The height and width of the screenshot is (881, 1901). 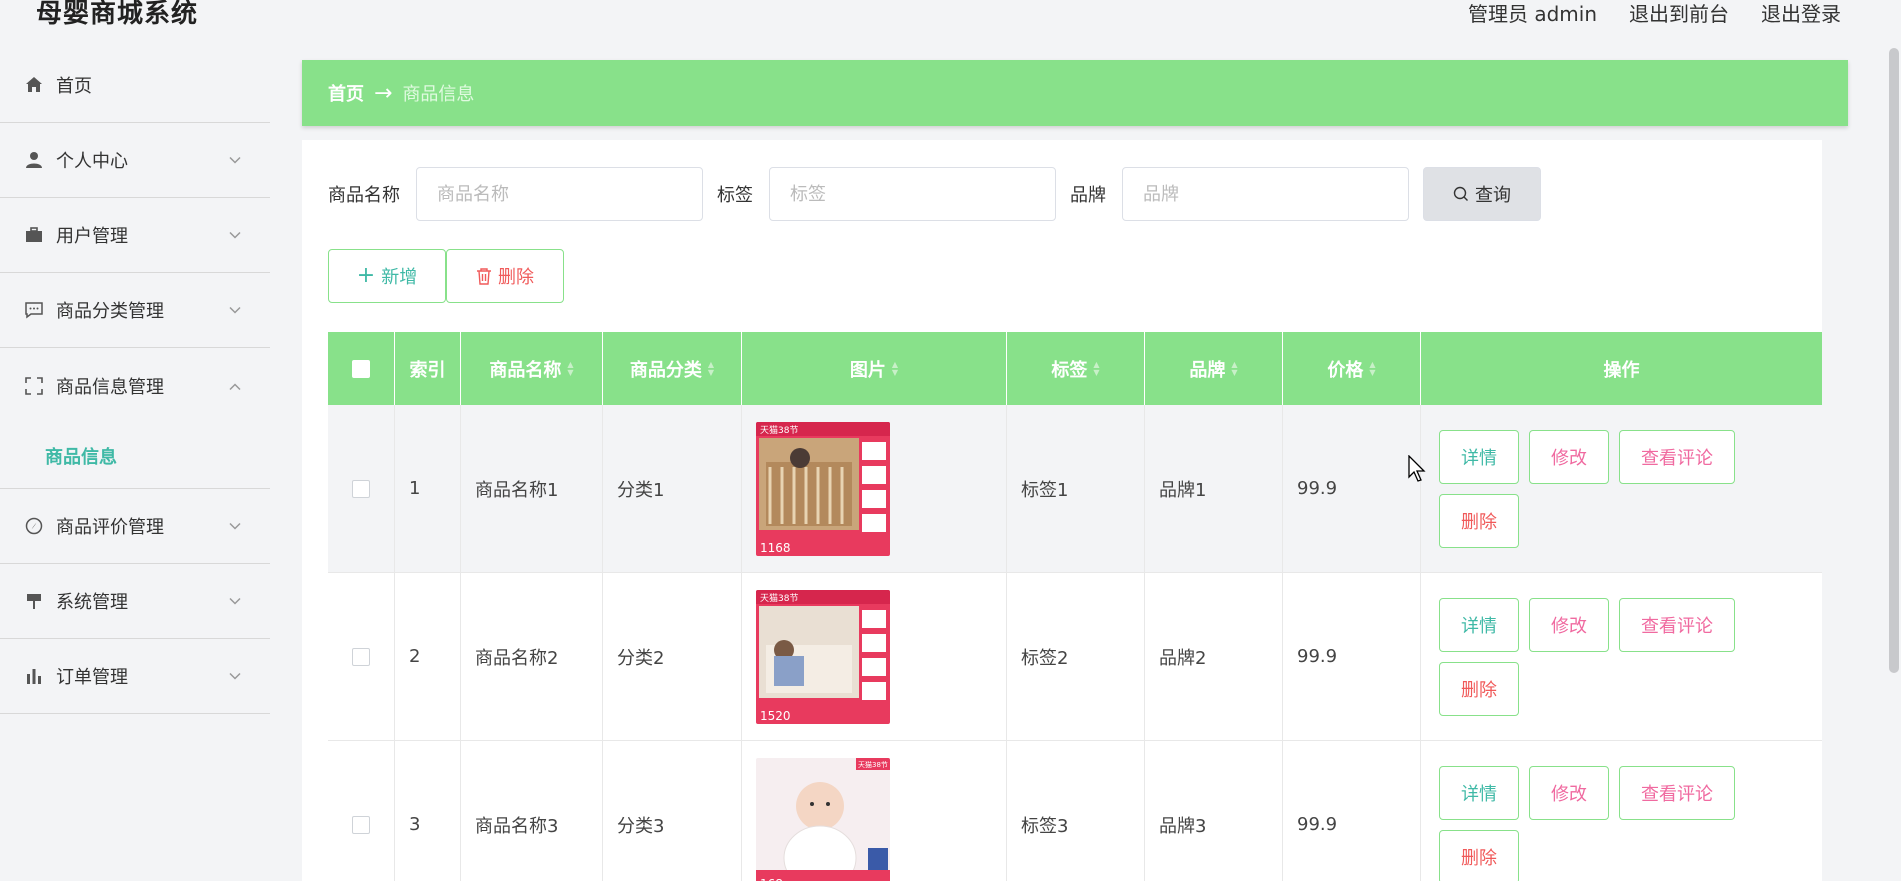 I want to click on brand-input, so click(x=1265, y=194).